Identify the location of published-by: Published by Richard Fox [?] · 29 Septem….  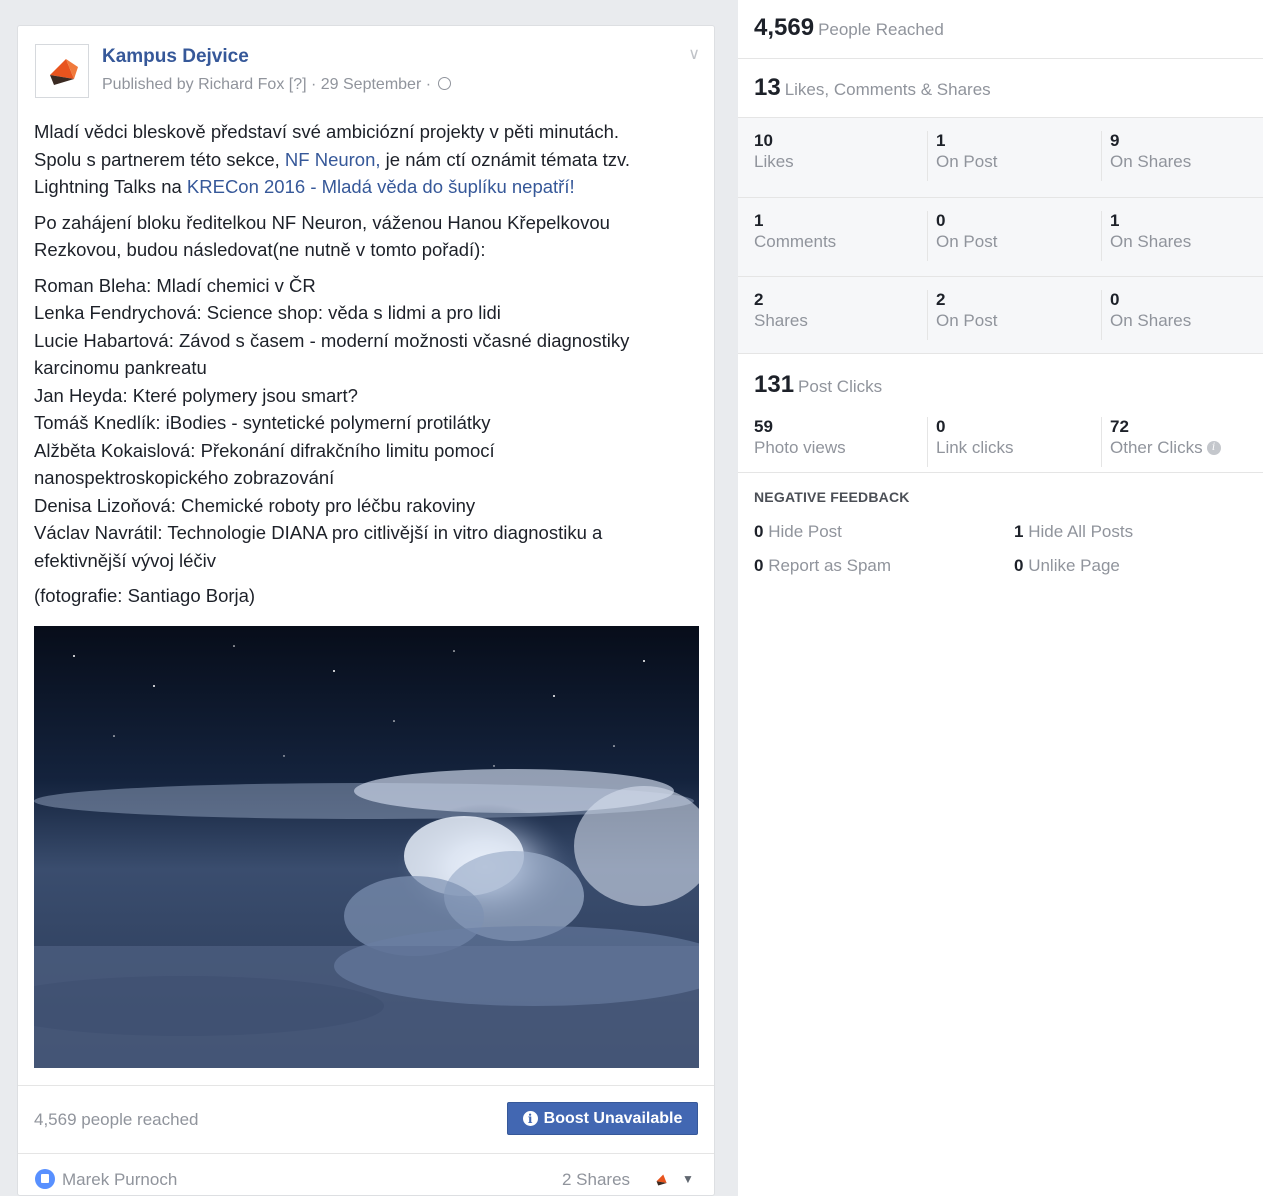
(266, 84).